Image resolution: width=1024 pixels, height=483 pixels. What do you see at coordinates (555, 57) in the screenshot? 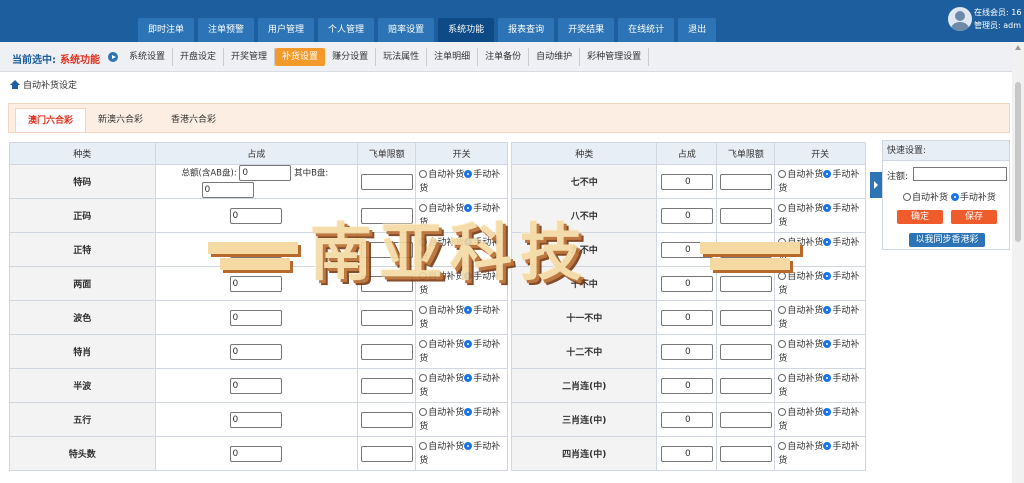
I see `sub-nav-item: 自动维护` at bounding box center [555, 57].